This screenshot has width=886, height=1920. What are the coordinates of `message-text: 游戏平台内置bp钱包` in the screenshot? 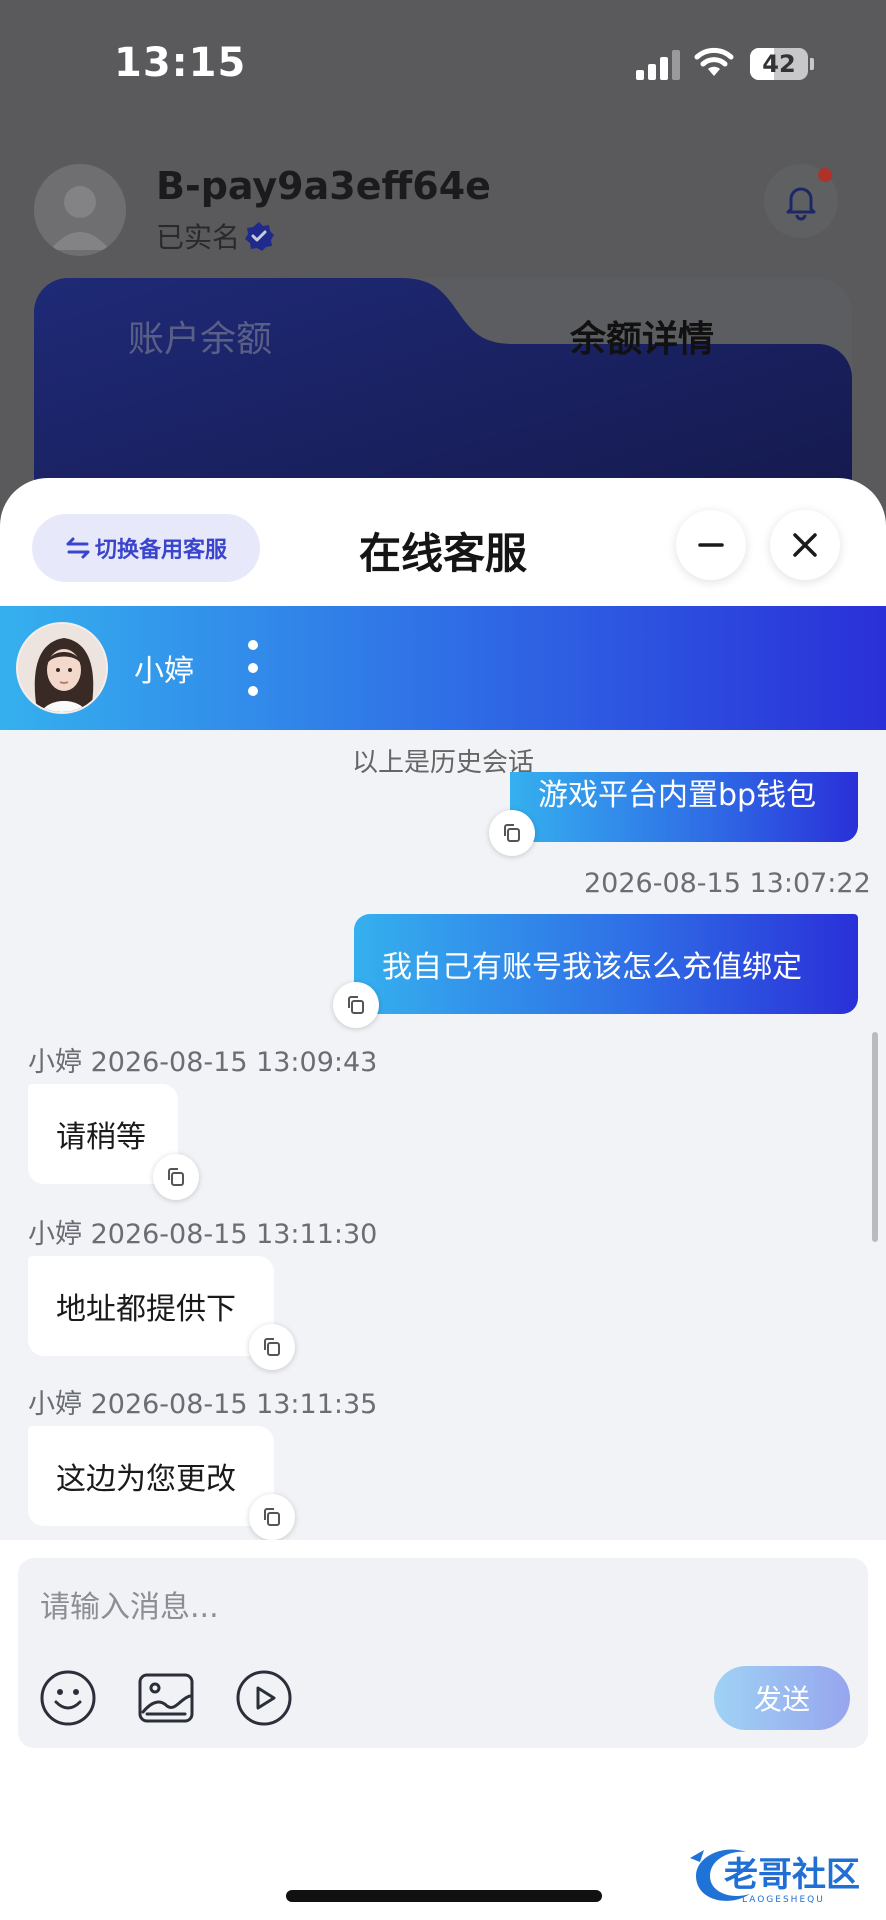 It's located at (677, 795).